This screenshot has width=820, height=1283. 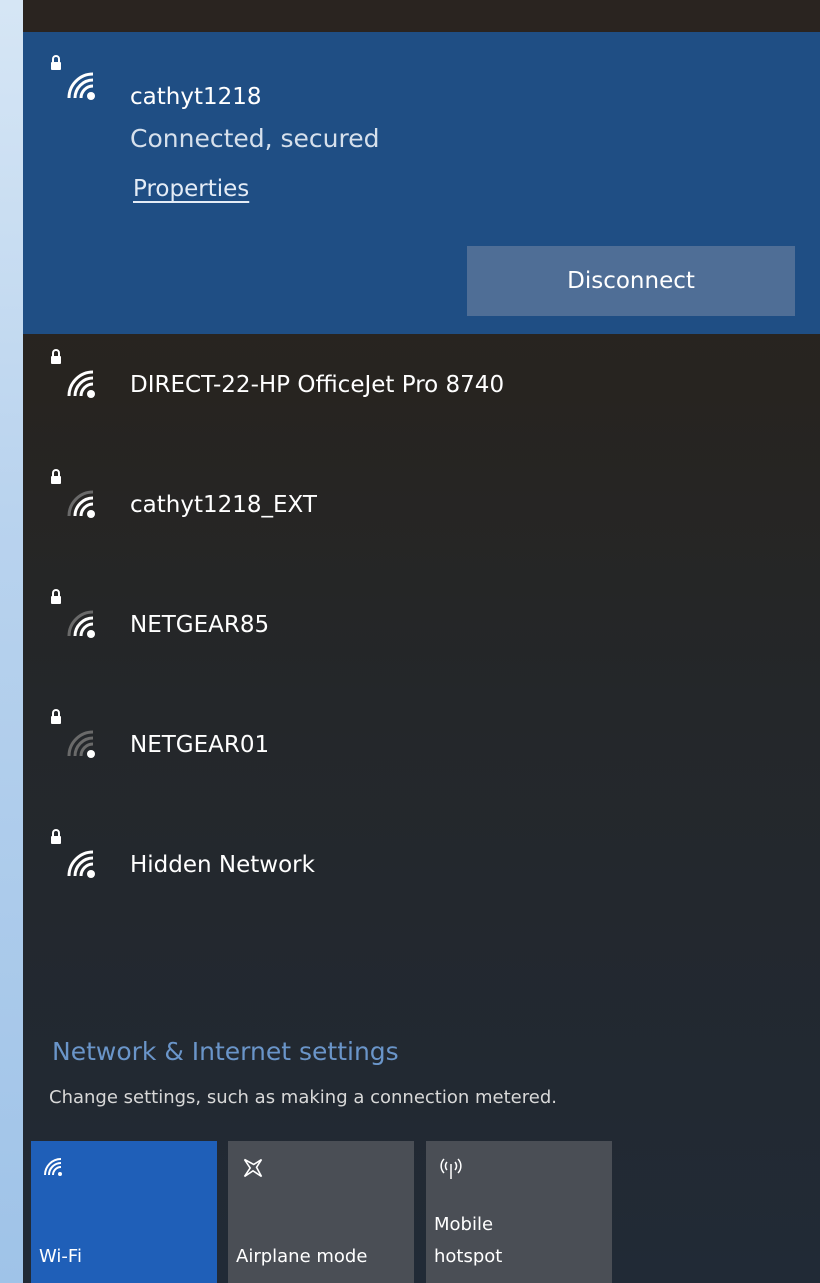 What do you see at coordinates (200, 625) in the screenshot?
I see `network-name: NETGEAR85` at bounding box center [200, 625].